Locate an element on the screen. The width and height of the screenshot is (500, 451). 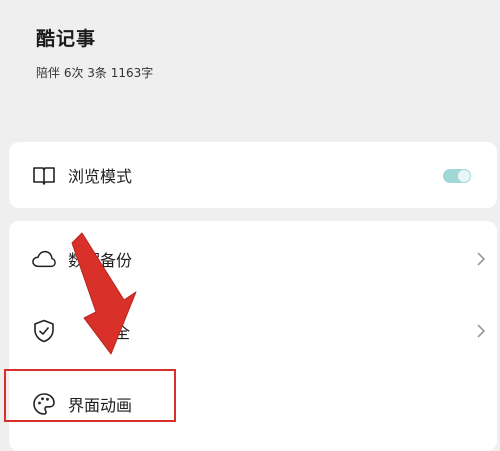
setting-label-browse-mode: 浏览模式 is located at coordinates (100, 176).